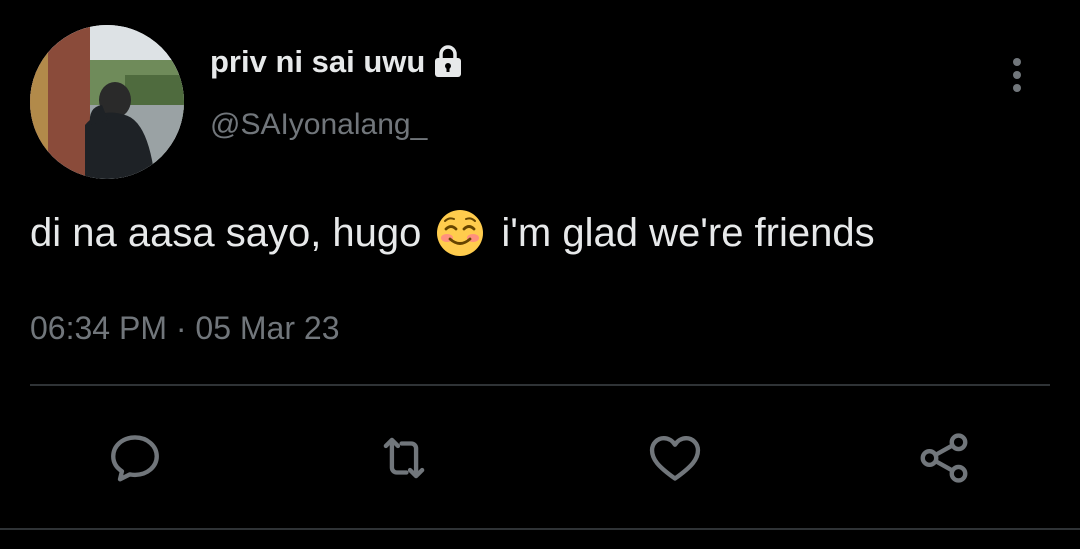 This screenshot has height=549, width=1080. Describe the element at coordinates (688, 232) in the screenshot. I see `tweet-text-after: i'm glad we're friends` at that location.